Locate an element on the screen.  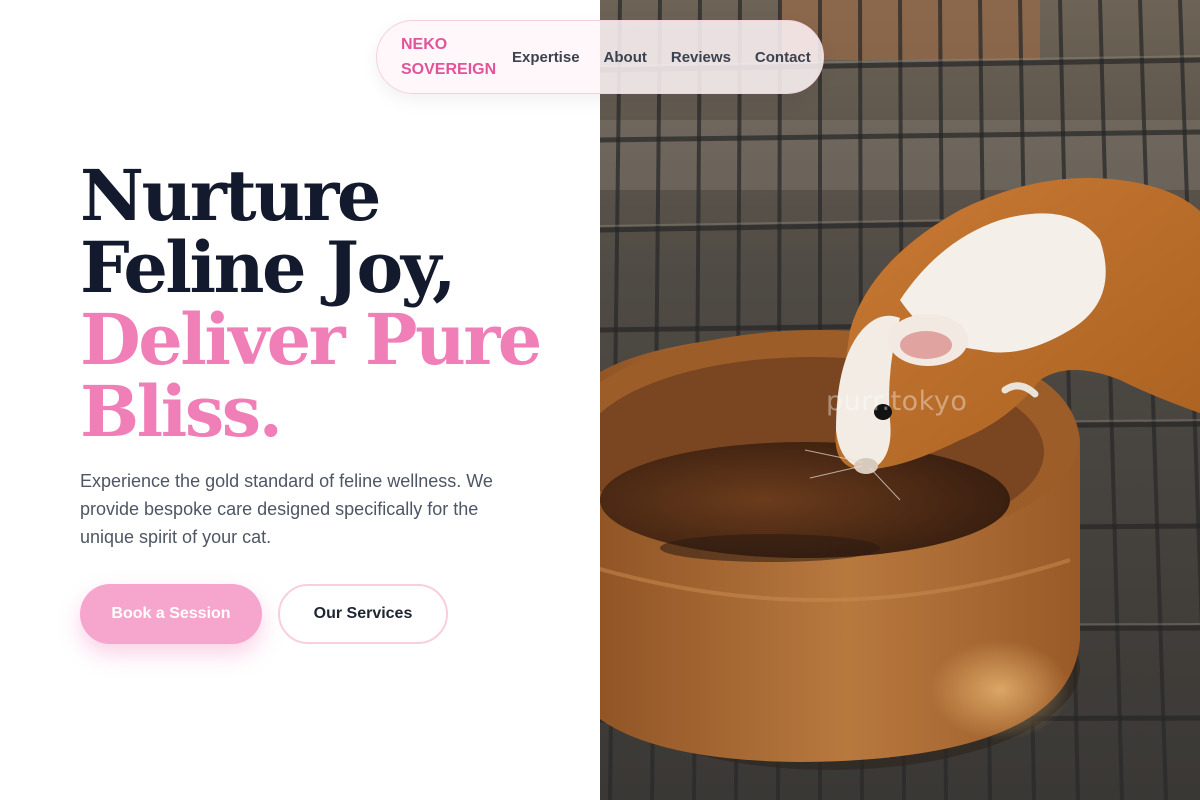
book-session-button: Book a Session is located at coordinates (171, 614).